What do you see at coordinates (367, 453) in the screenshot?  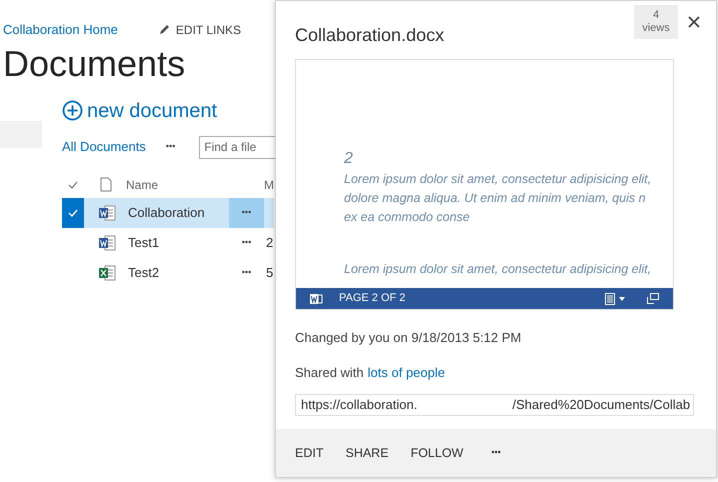 I see `action-button: SHARE` at bounding box center [367, 453].